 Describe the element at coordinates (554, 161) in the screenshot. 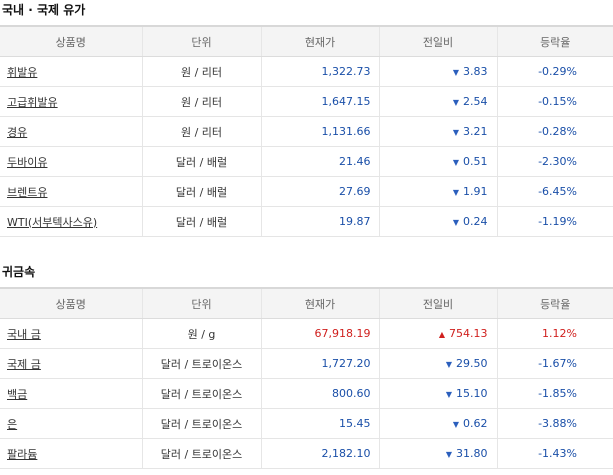

I see `change-rate-cell: -2.30%` at that location.